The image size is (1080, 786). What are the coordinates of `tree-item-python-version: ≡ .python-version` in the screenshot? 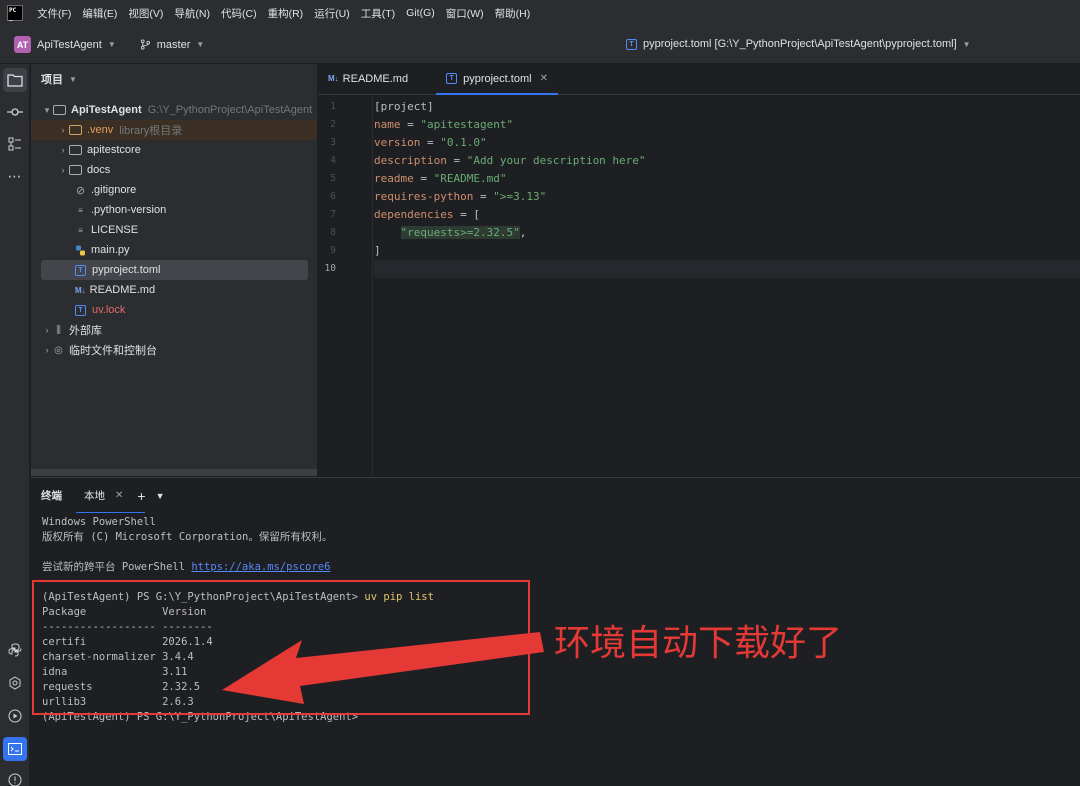 It's located at (174, 210).